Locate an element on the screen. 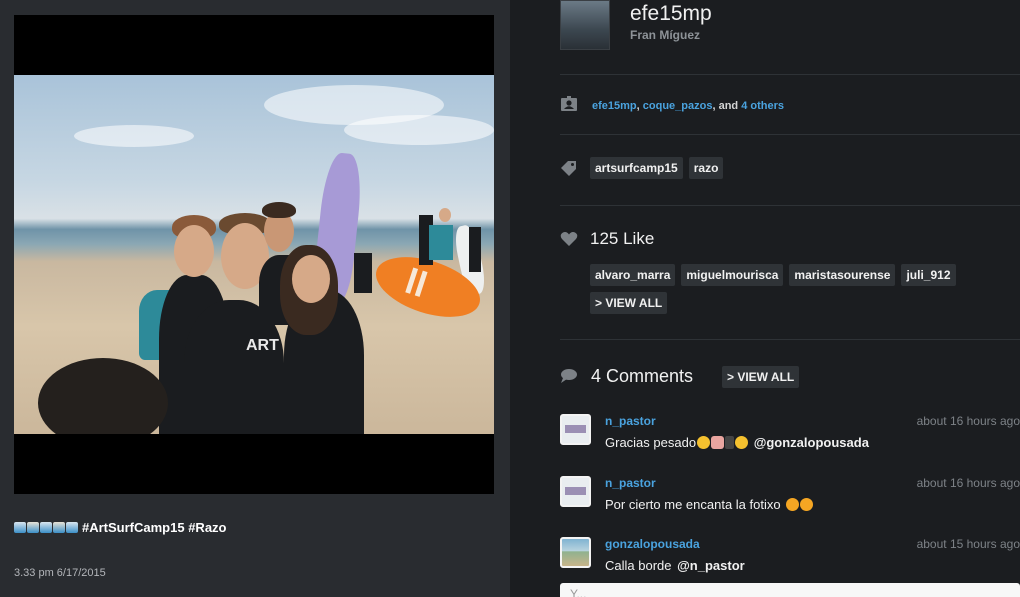 The width and height of the screenshot is (1020, 597). likes-view-all-button: > VIEW ALL is located at coordinates (629, 303).